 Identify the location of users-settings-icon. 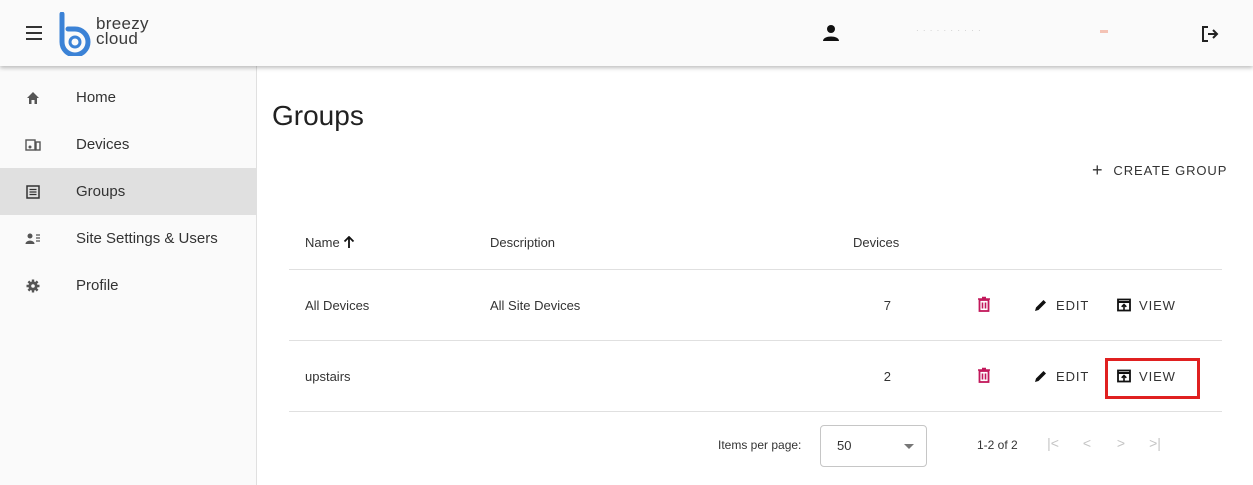
(33, 239).